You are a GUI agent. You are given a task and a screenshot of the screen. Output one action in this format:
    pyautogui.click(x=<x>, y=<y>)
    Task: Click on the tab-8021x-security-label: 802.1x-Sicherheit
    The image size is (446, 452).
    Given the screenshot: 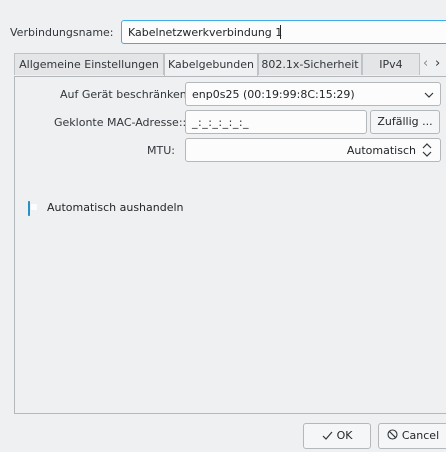 What is the action you would take?
    pyautogui.click(x=310, y=64)
    